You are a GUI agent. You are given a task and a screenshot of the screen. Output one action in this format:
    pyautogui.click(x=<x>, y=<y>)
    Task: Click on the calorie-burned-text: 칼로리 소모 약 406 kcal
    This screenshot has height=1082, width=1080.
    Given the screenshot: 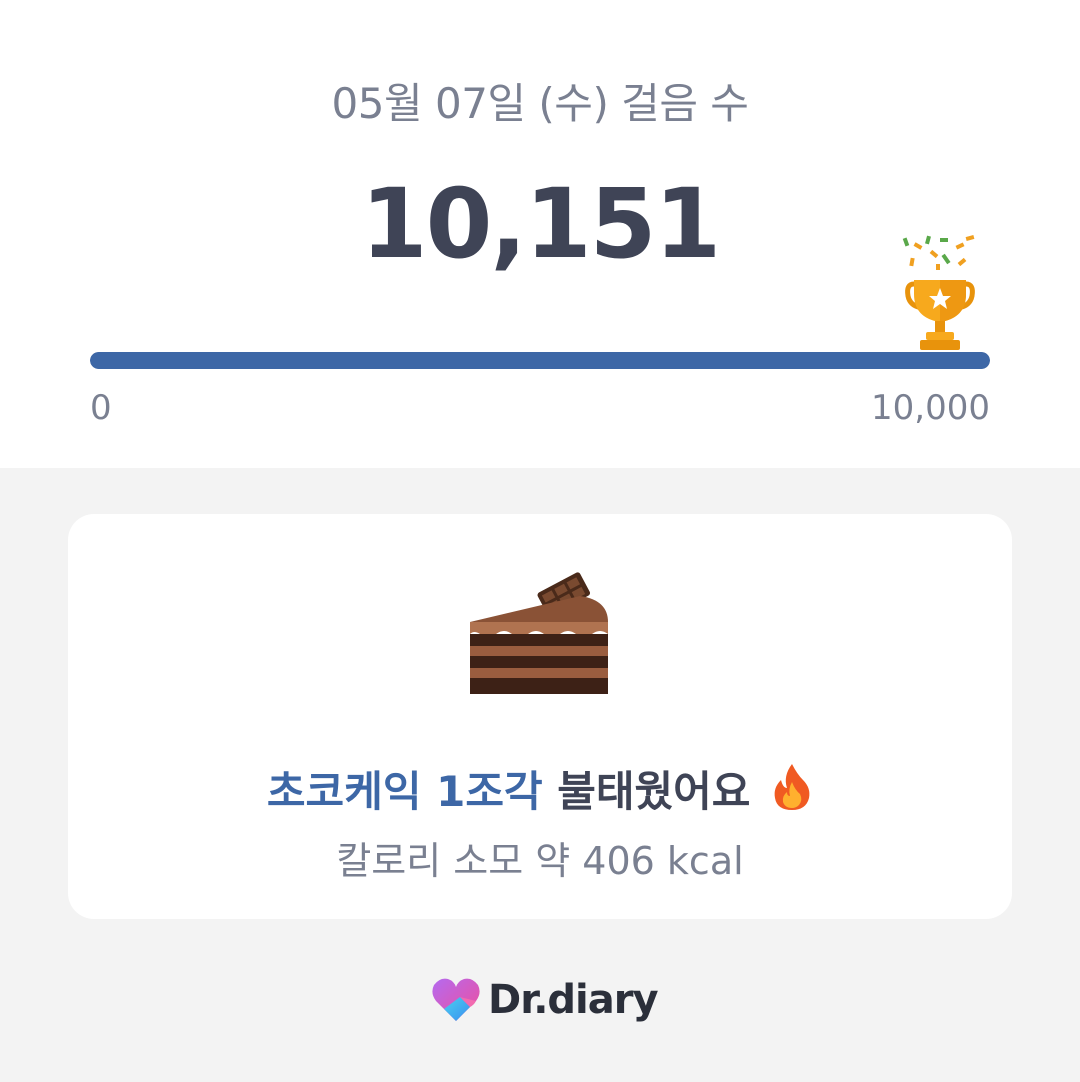 What is the action you would take?
    pyautogui.click(x=540, y=861)
    